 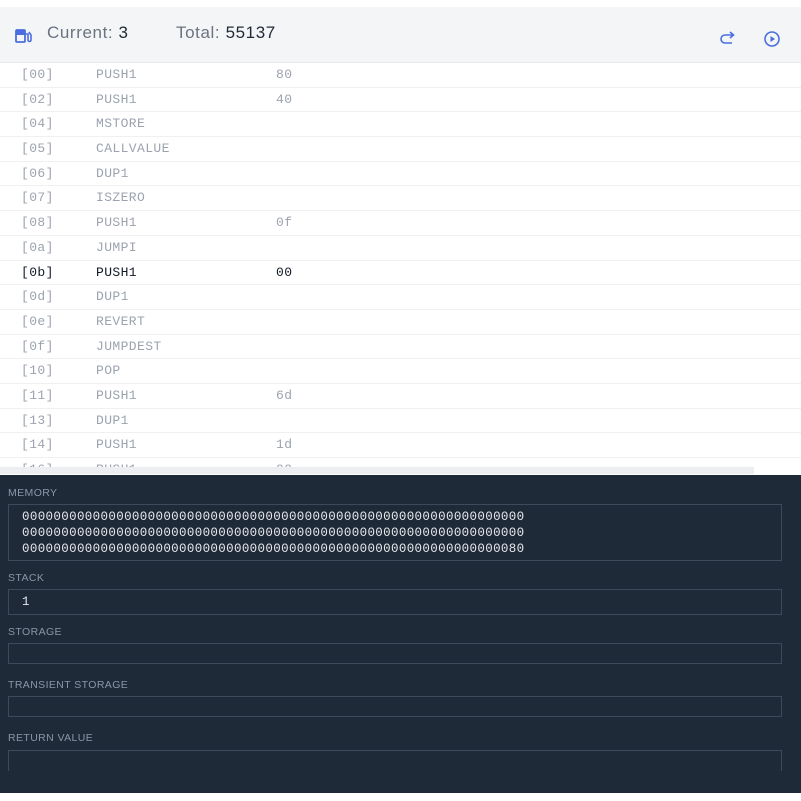 What do you see at coordinates (400, 223) in the screenshot?
I see `opcode-row: [08] PUSH1 0f` at bounding box center [400, 223].